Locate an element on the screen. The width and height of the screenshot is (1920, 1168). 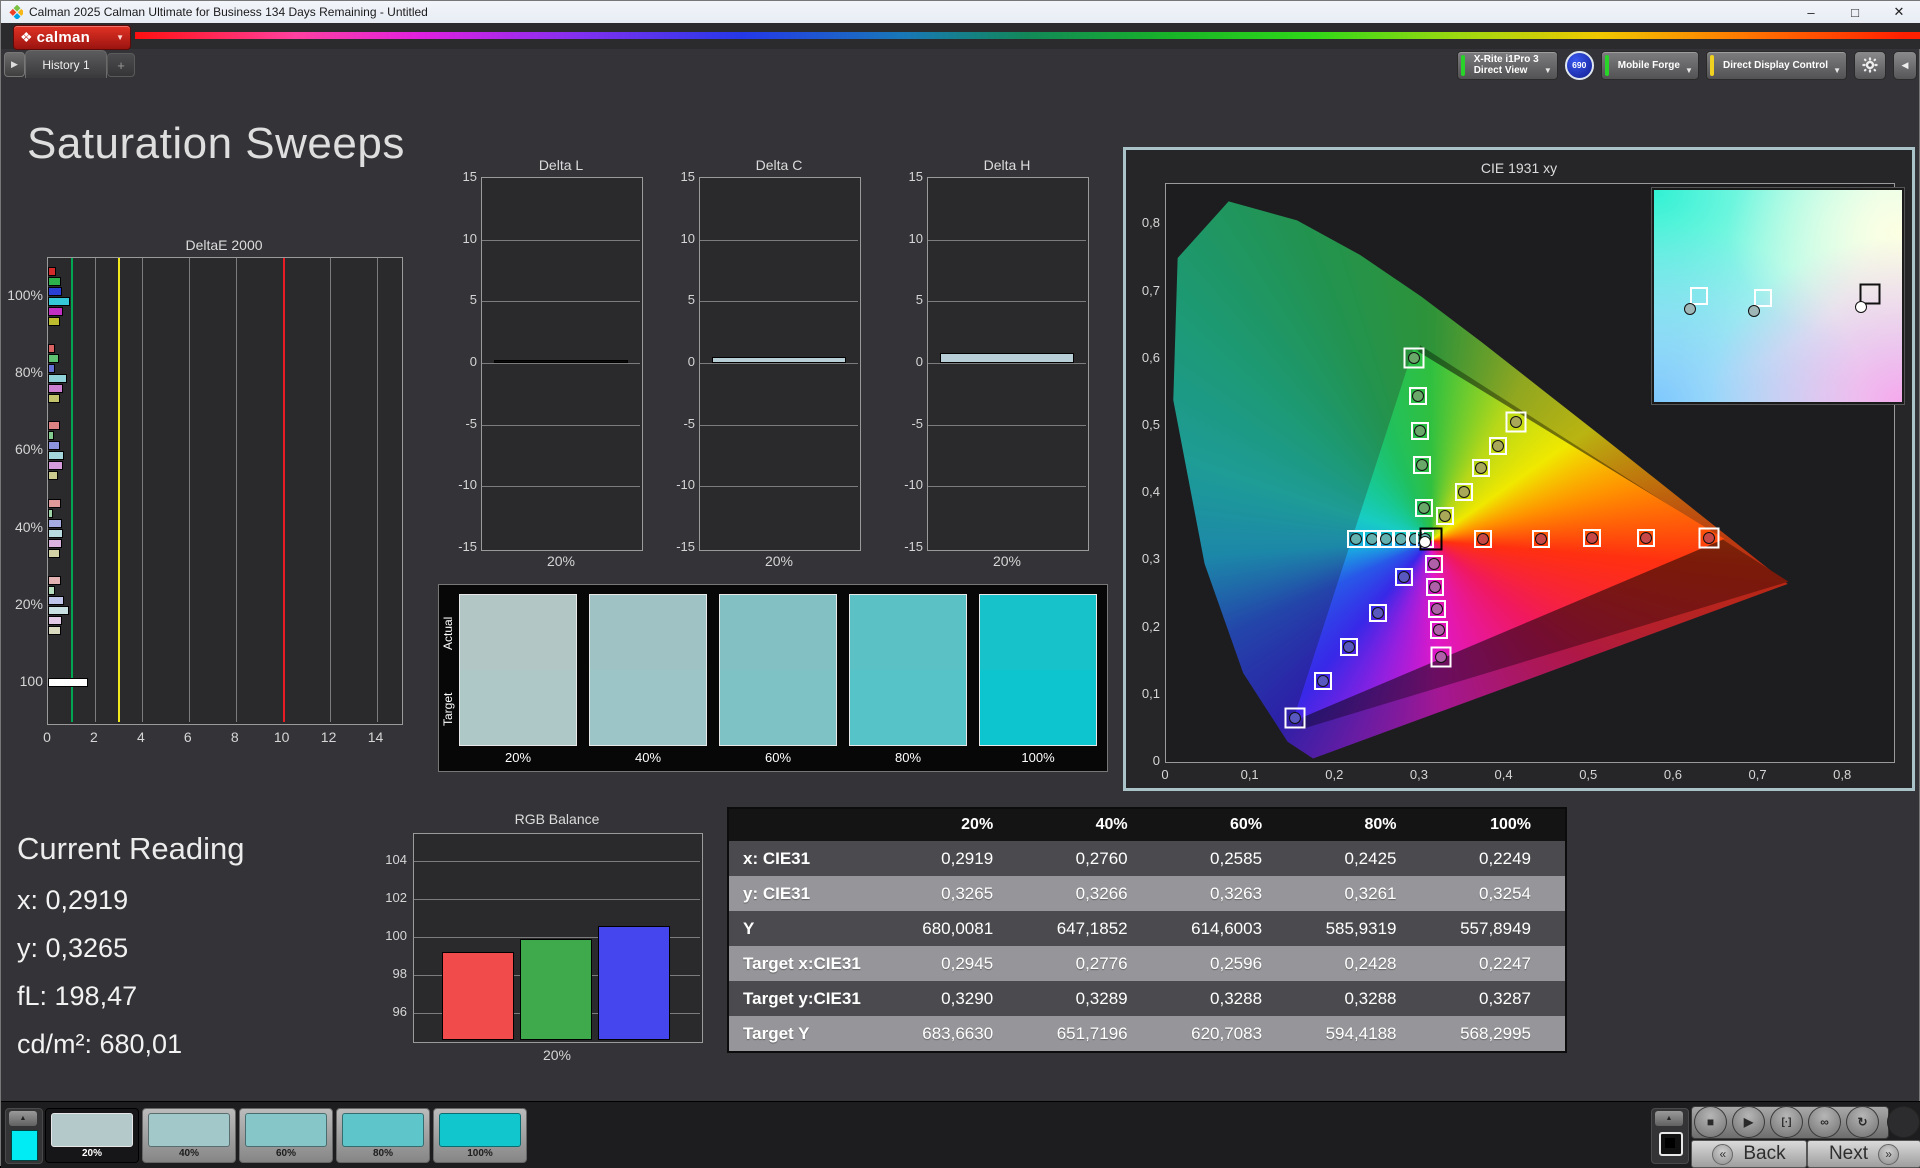
meter-badge: 690 is located at coordinates (1579, 65).